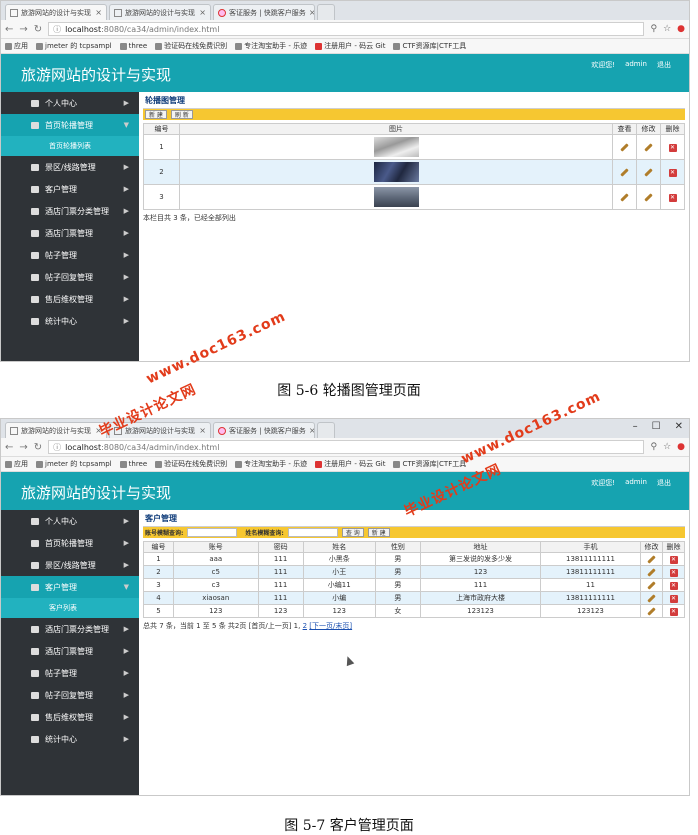 This screenshot has height=835, width=698. I want to click on sidebar-subitem-carousel-list: 首页轮播列表, so click(70, 146).